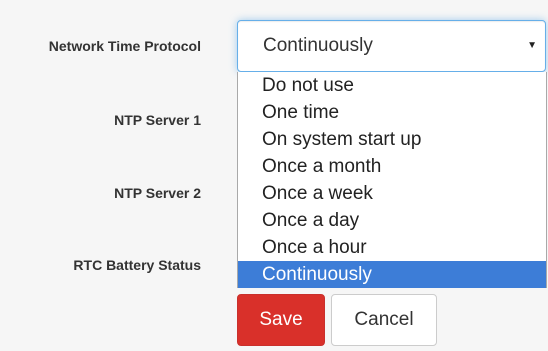  Describe the element at coordinates (137, 265) in the screenshot. I see `rtc-battery-status-label: RTC Battery Status` at that location.